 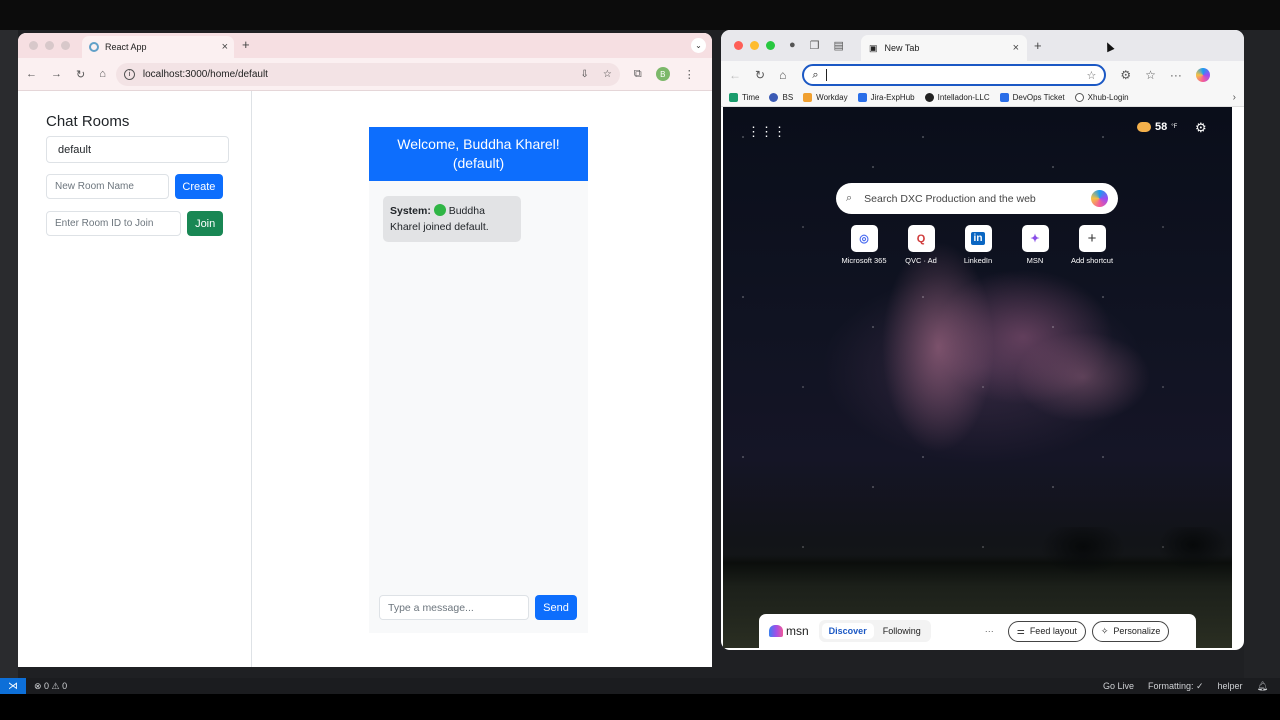 What do you see at coordinates (954, 75) in the screenshot?
I see `address-bar: ⌕ ☆` at bounding box center [954, 75].